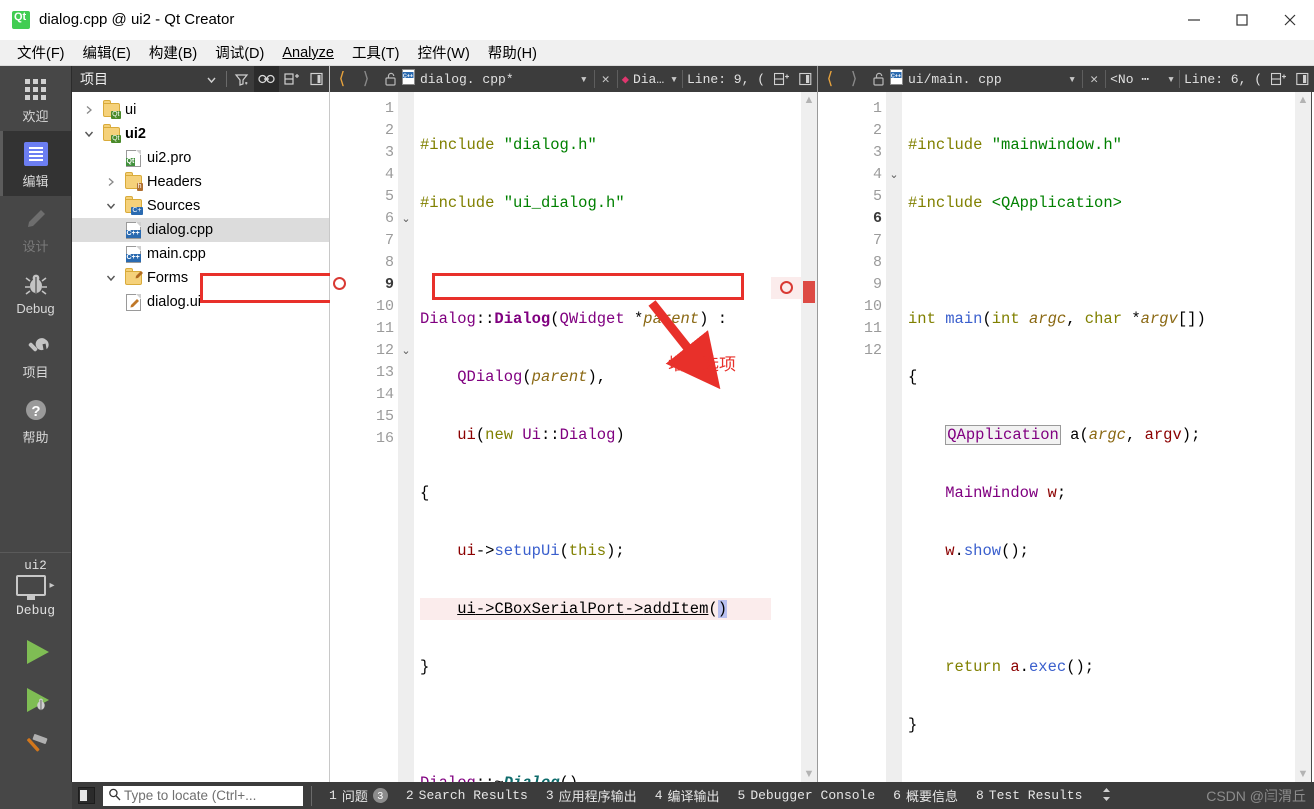  I want to click on start-debugging-button, so click(35, 700).